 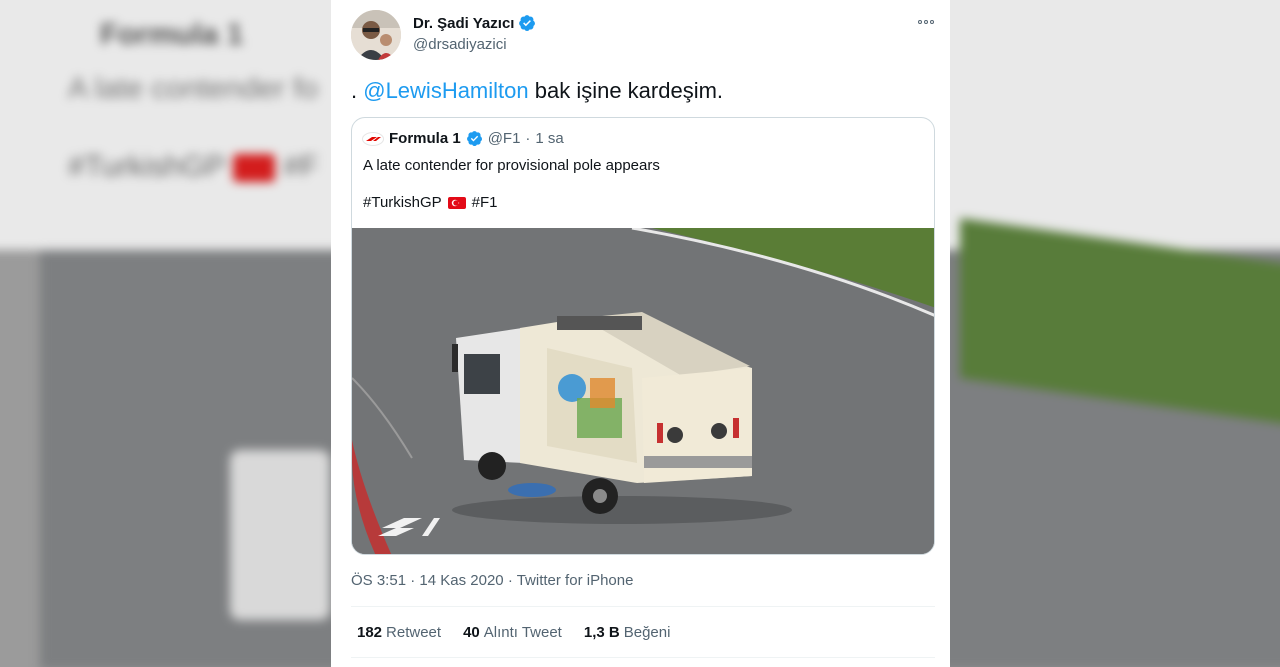 What do you see at coordinates (357, 90) in the screenshot?
I see `tweet-prefix: .` at bounding box center [357, 90].